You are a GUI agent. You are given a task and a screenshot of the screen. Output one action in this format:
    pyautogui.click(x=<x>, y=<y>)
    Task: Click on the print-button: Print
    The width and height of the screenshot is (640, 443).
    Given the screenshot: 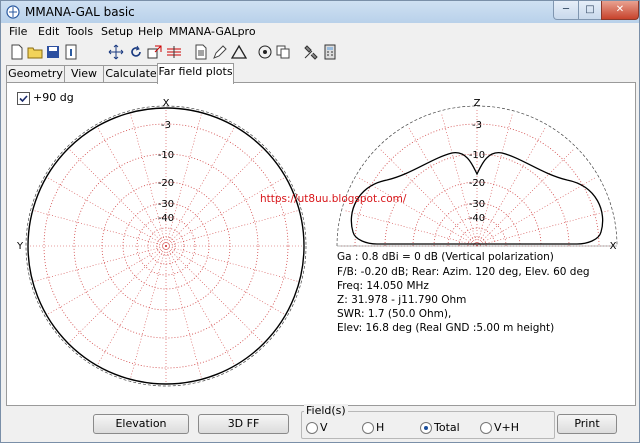 What is the action you would take?
    pyautogui.click(x=587, y=424)
    